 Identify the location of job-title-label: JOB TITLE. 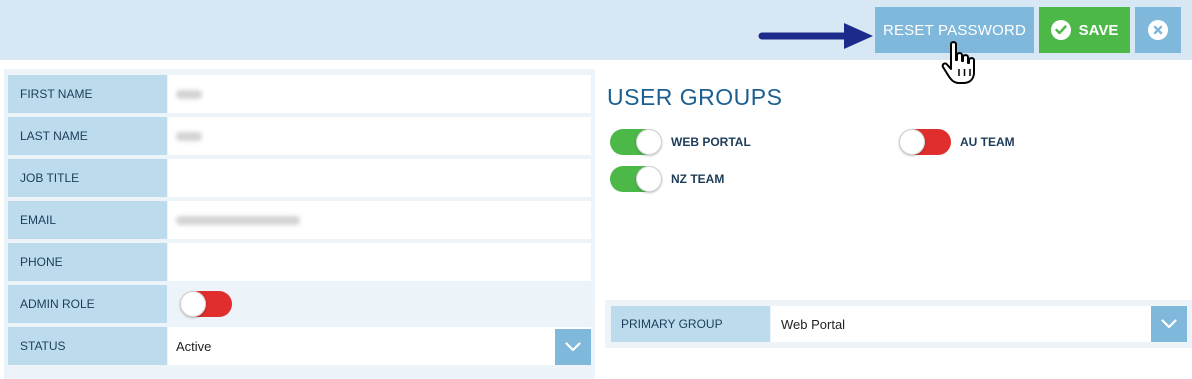
(87, 178).